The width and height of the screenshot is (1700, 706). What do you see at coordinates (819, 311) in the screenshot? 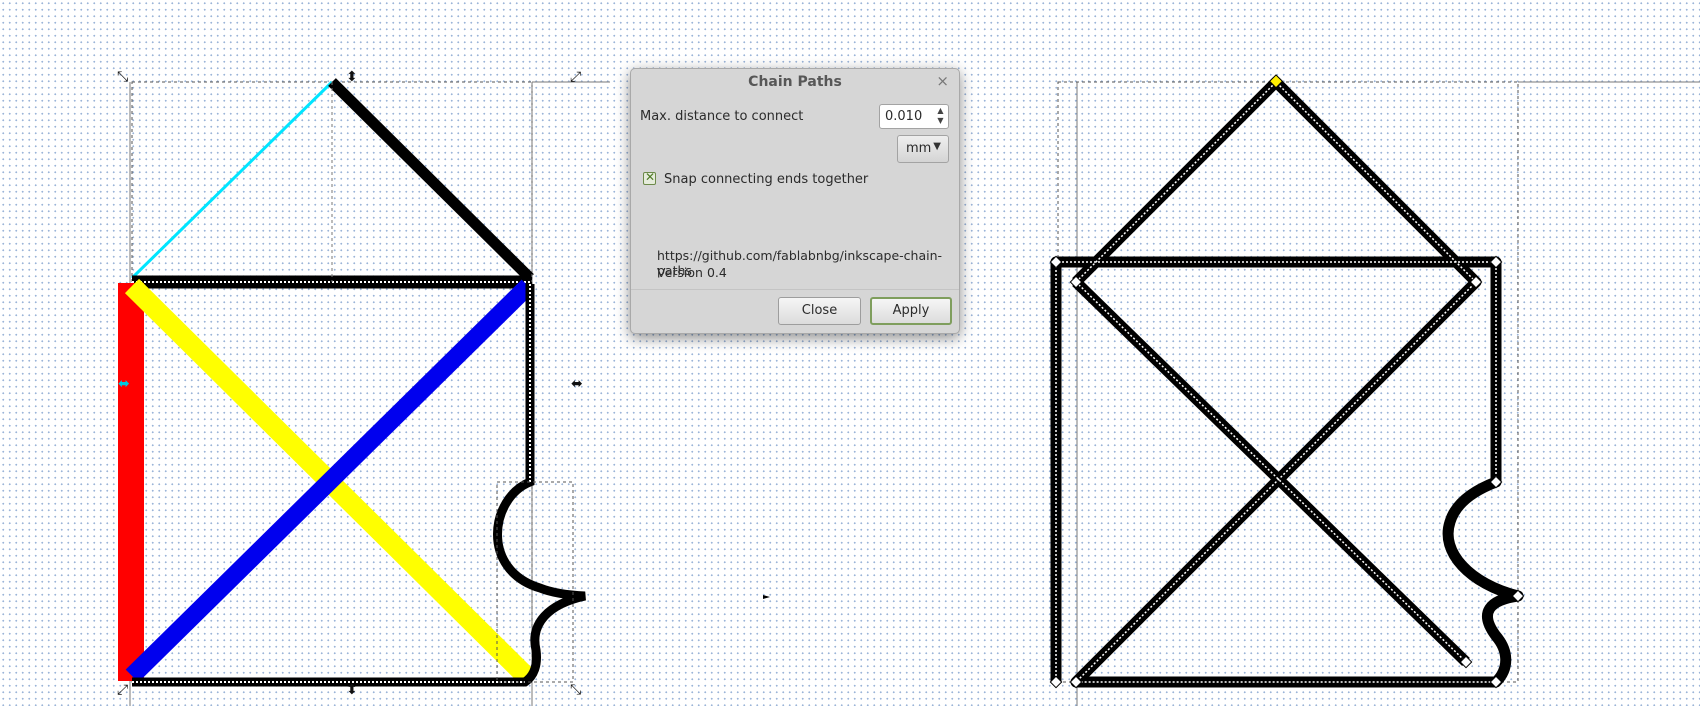
I see `close-button: Close` at bounding box center [819, 311].